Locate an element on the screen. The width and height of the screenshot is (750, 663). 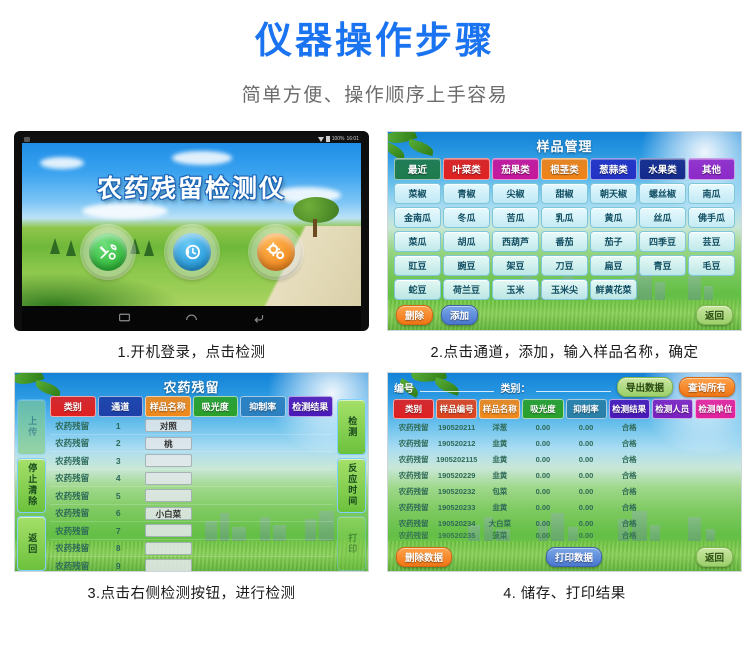
sample-item: 青豆 is located at coordinates (662, 266).